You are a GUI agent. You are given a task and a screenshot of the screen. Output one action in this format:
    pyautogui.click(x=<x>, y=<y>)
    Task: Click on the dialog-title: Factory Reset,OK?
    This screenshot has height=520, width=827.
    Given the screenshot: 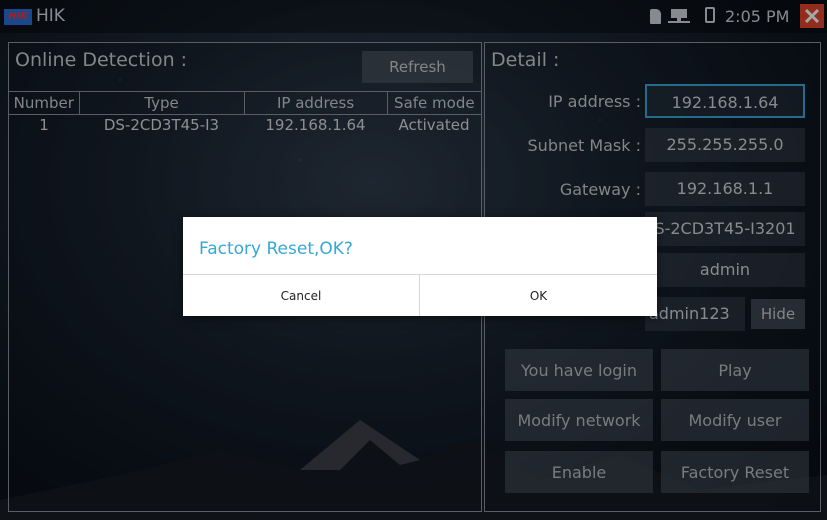 What is the action you would take?
    pyautogui.click(x=276, y=249)
    